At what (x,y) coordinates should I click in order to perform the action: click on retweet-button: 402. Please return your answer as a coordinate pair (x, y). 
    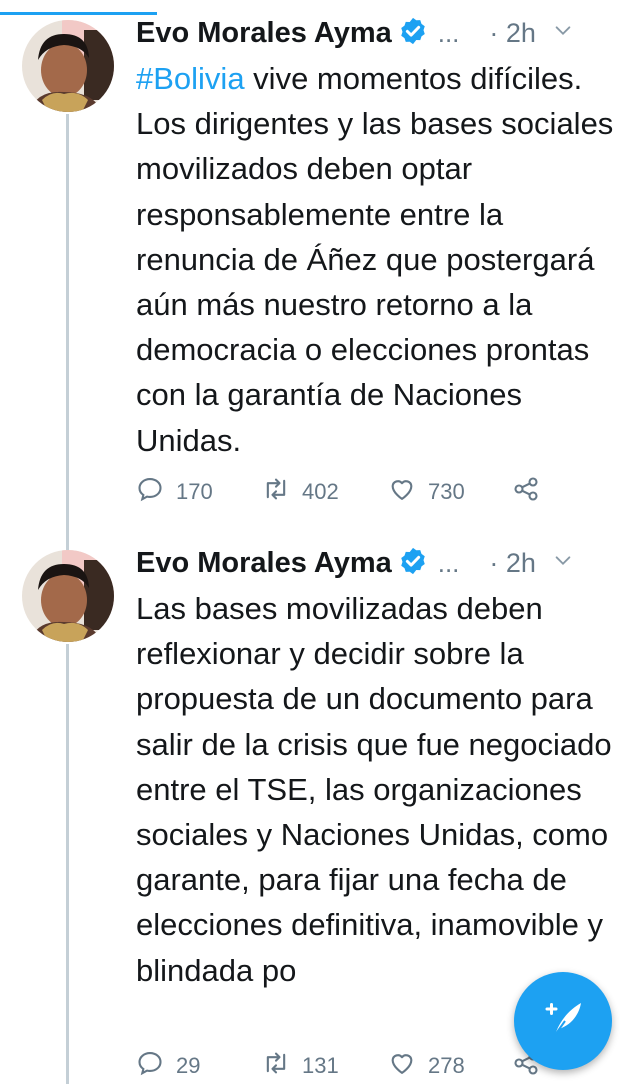
    Looking at the image, I should click on (300, 492).